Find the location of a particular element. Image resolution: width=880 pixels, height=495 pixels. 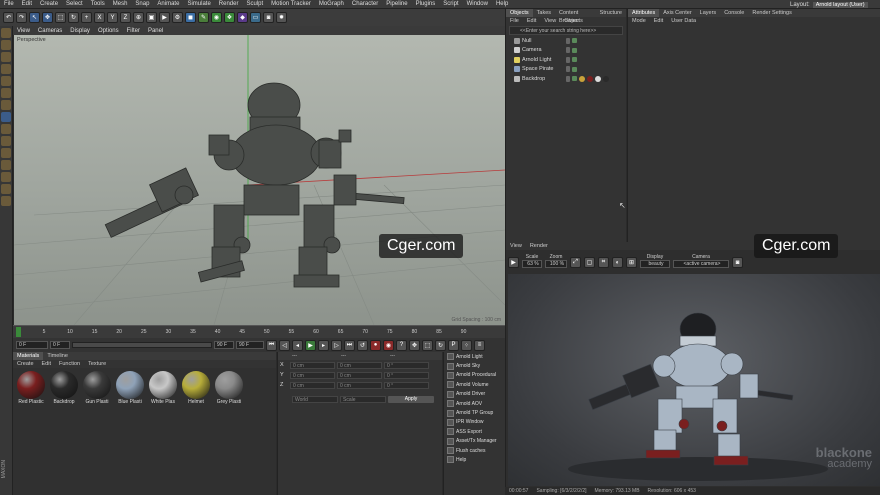

menu-simulate: Simulate is located at coordinates (198, 4).